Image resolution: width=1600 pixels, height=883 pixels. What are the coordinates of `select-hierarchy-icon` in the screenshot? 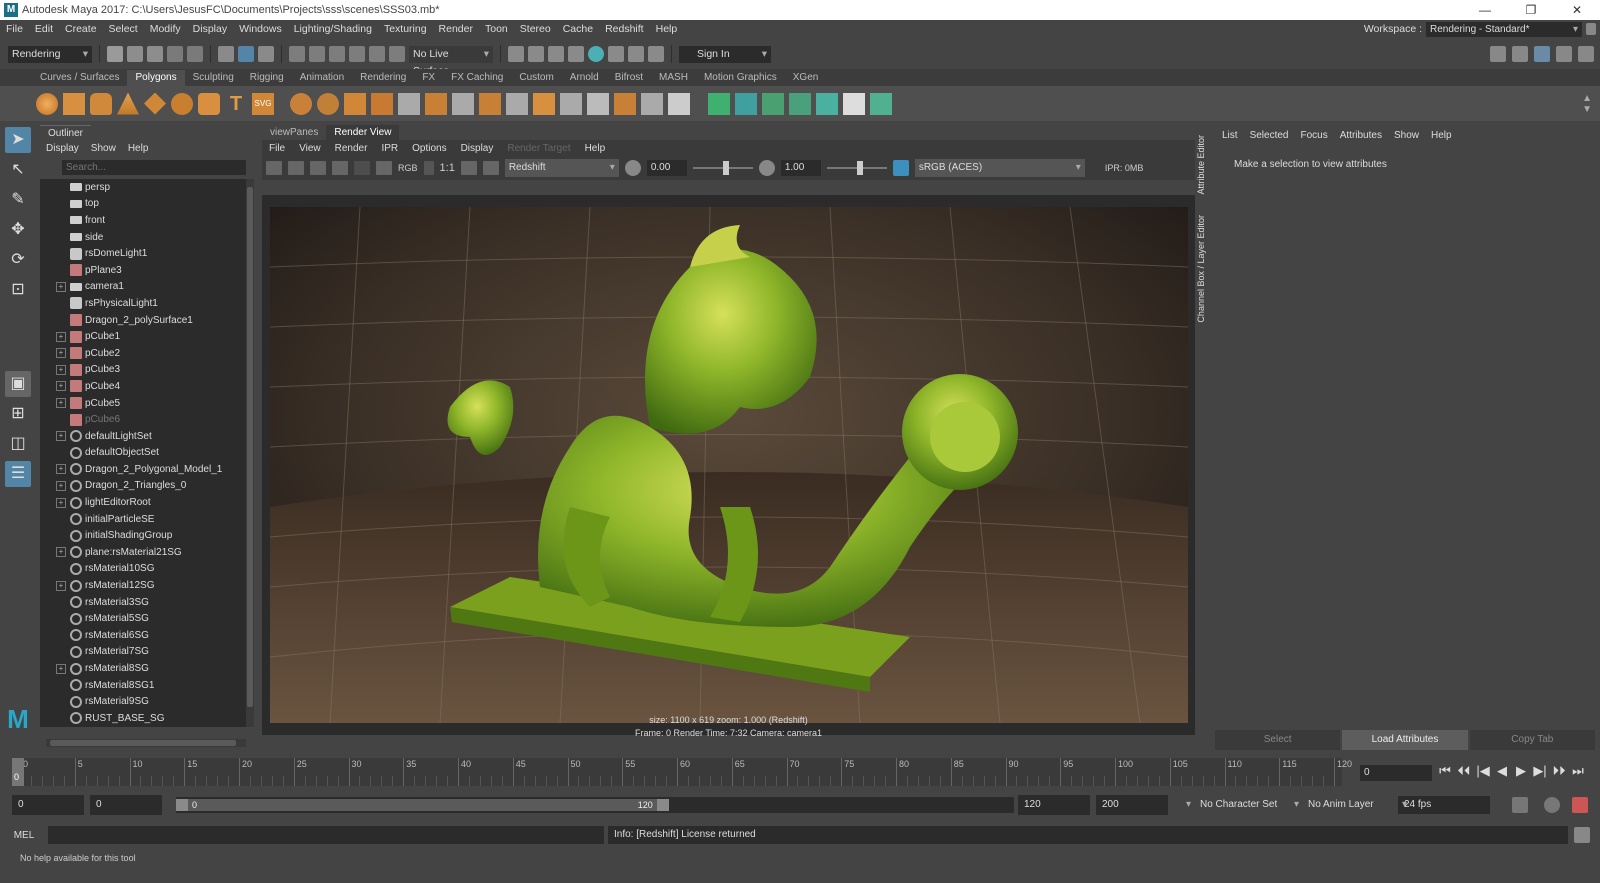 It's located at (226, 54).